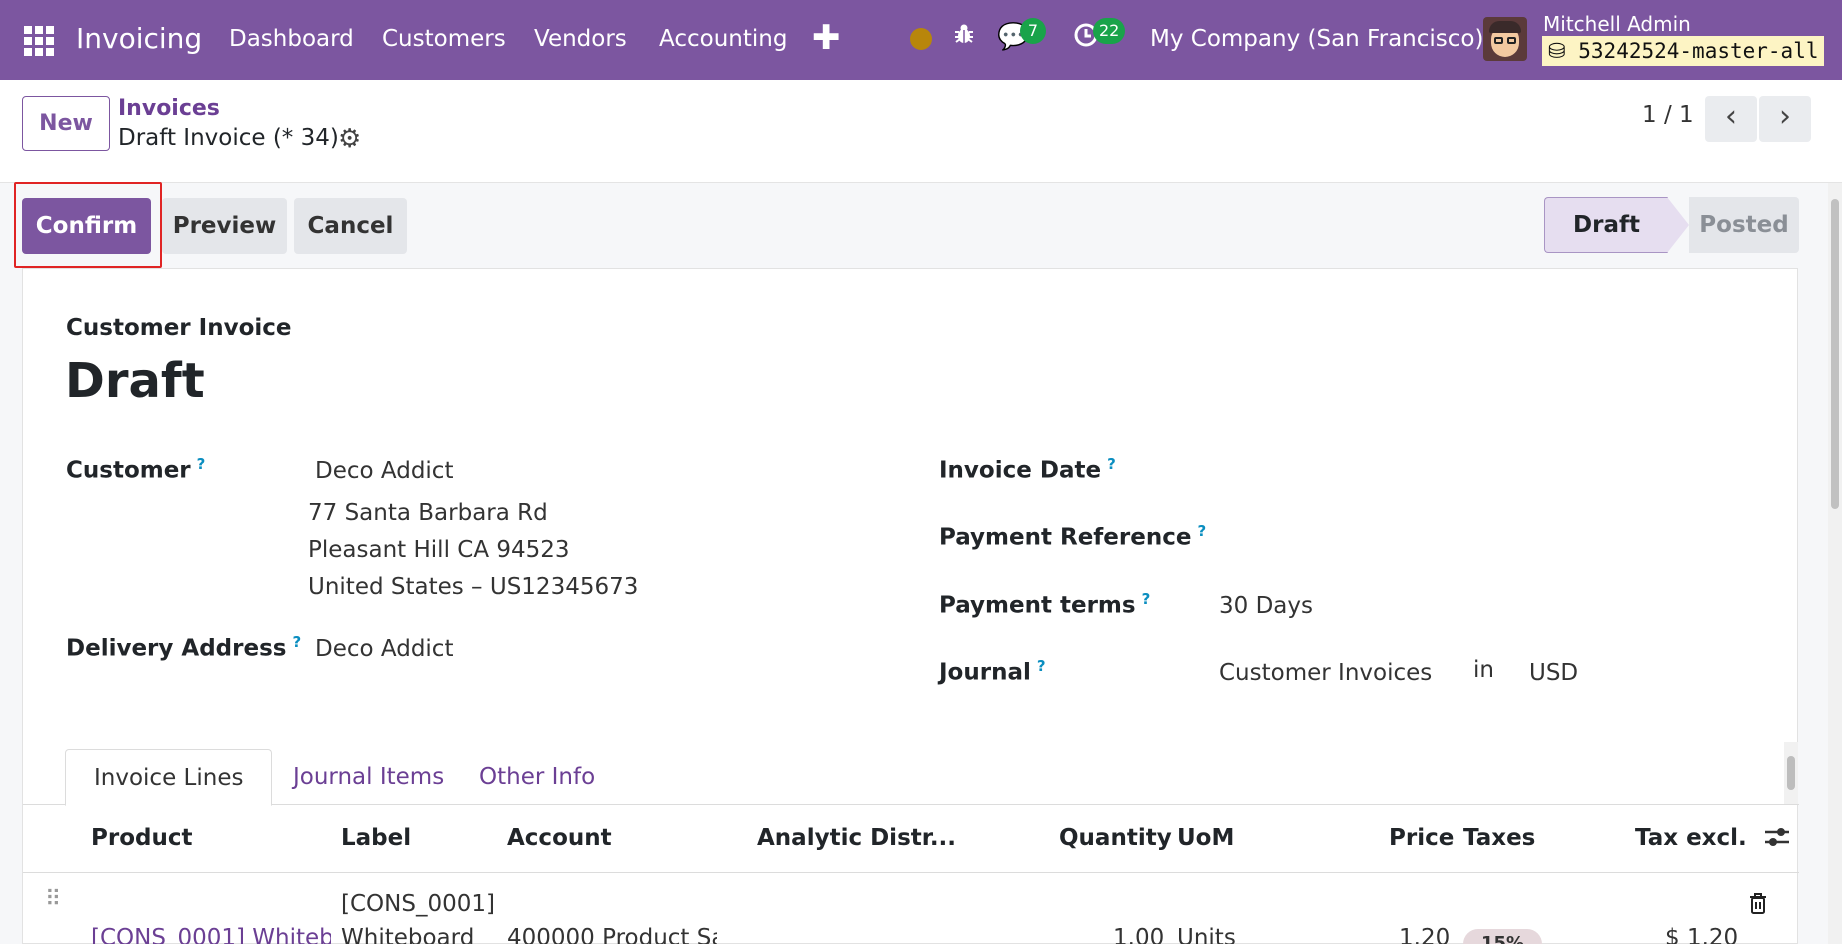 The height and width of the screenshot is (944, 1842). I want to click on trash-icon, so click(1758, 906).